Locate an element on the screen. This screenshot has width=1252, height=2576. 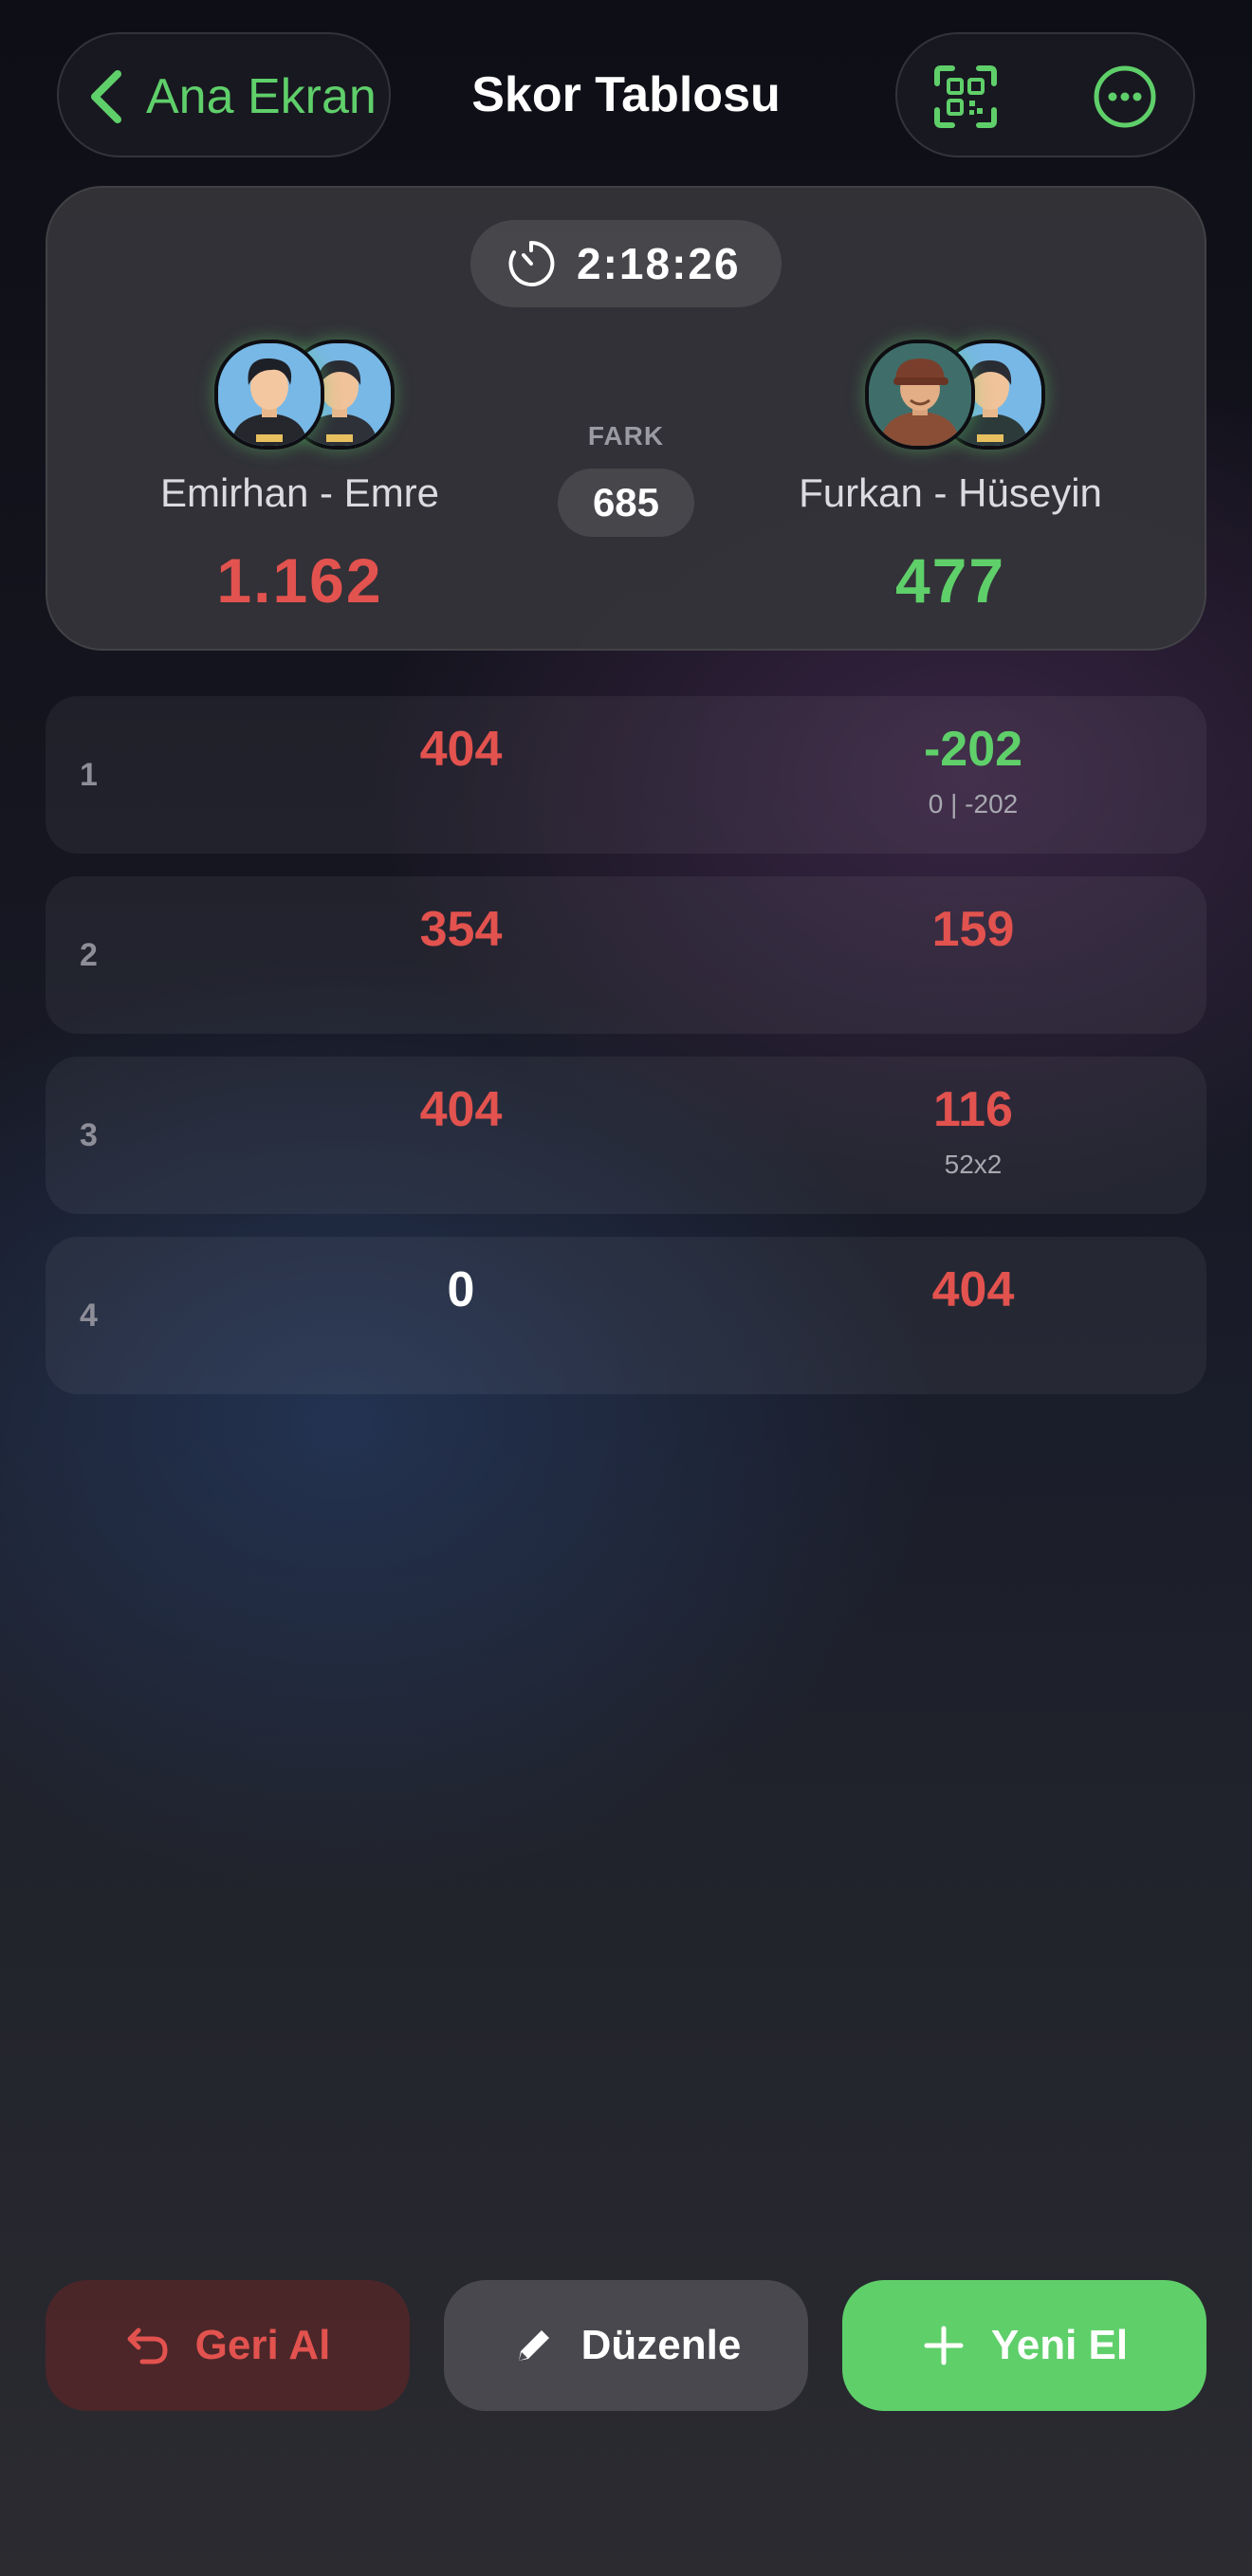
round-team2-score: -202 is located at coordinates (973, 749).